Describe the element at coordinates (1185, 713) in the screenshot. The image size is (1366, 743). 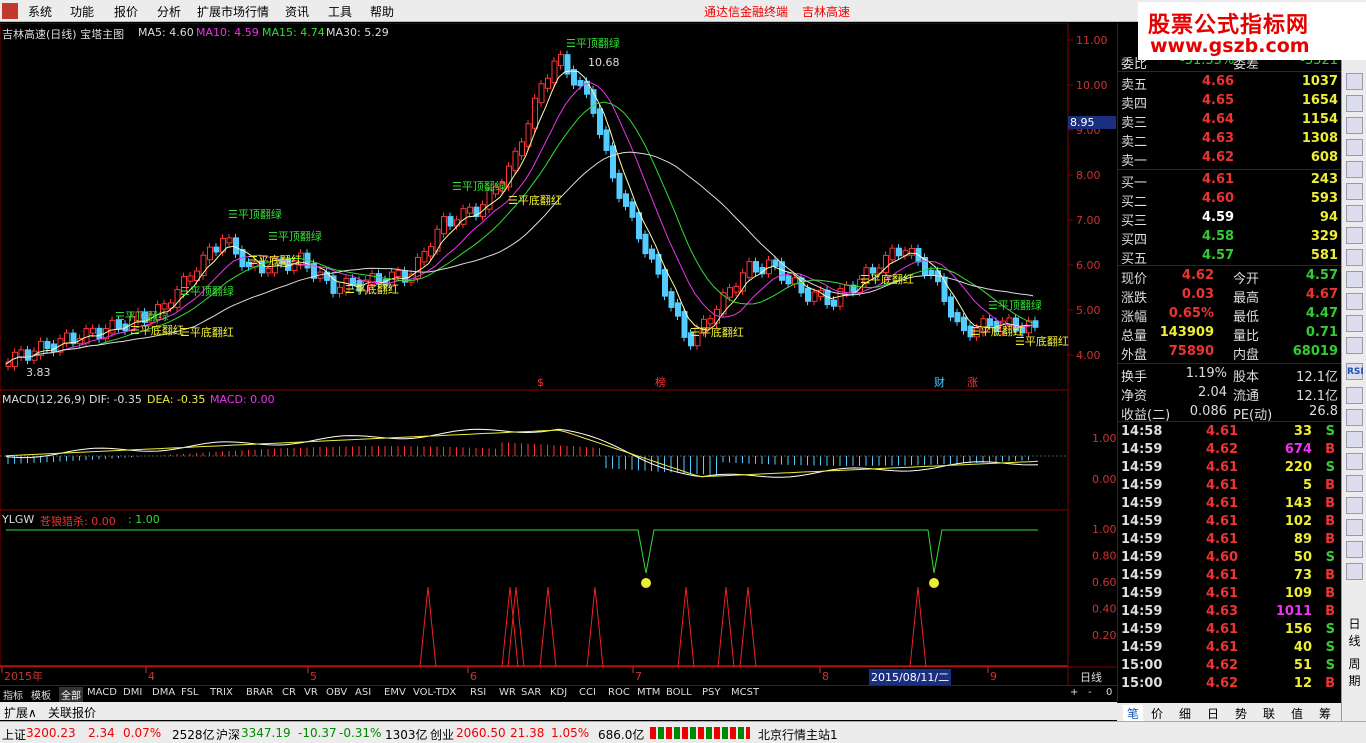
I see `quote-tab: 细` at that location.